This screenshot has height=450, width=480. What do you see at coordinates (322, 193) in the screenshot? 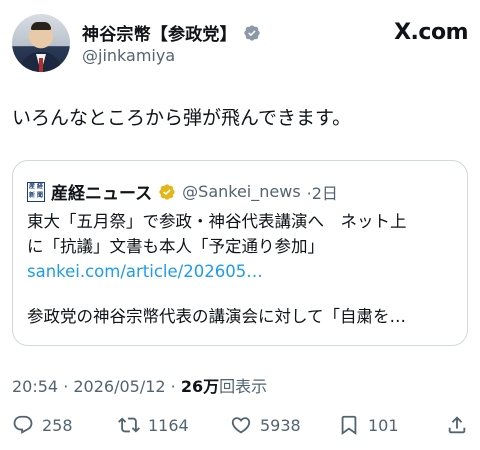
I see `quoted-tweet-time: ·2日` at bounding box center [322, 193].